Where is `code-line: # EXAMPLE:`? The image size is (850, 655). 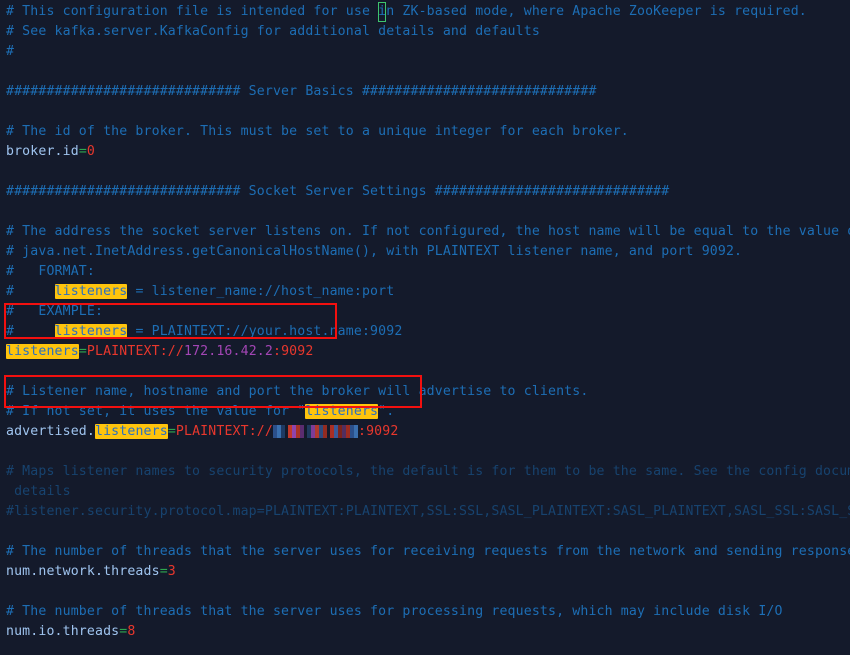
code-line: # EXAMPLE: is located at coordinates (425, 312).